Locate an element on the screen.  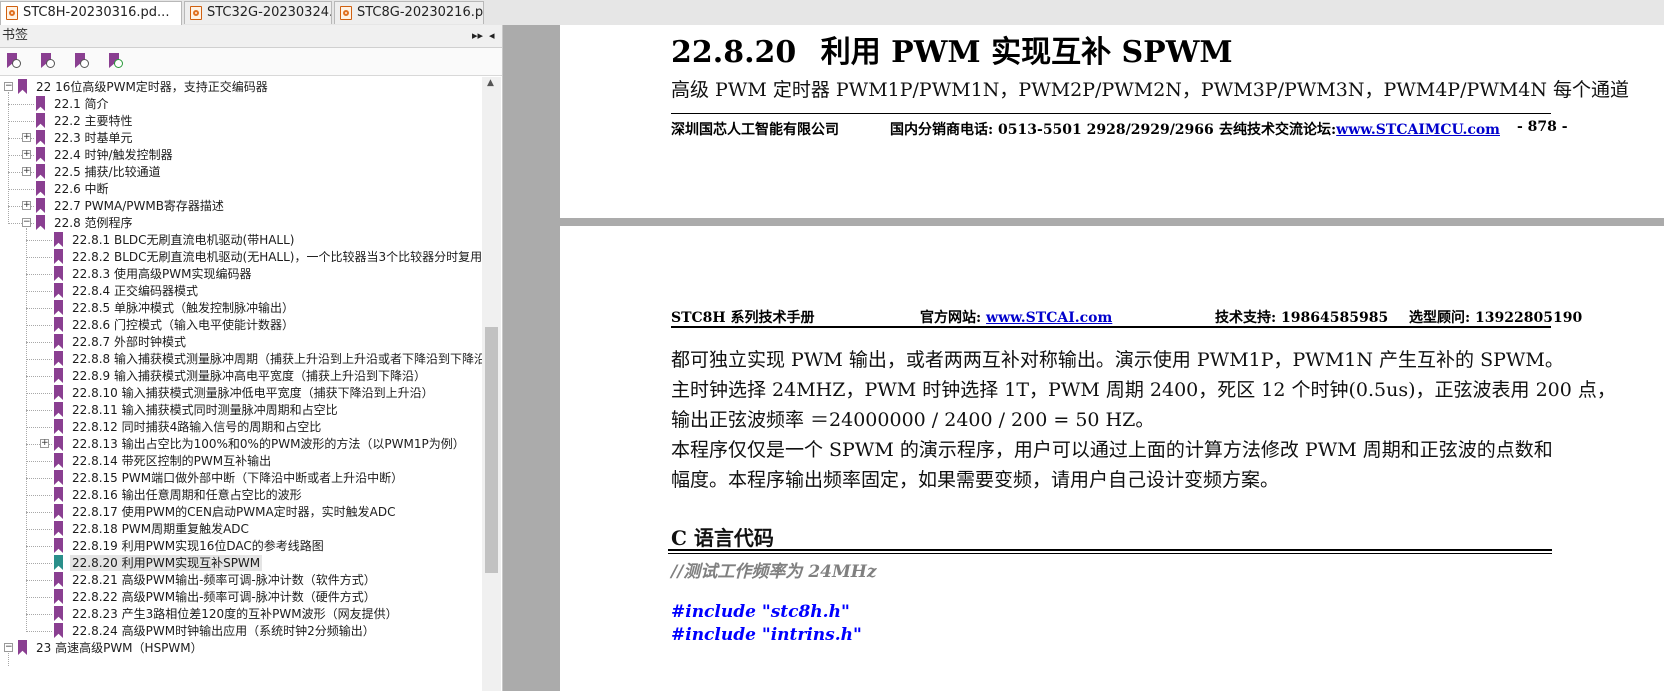
website-link: www.STCAI.com is located at coordinates (1049, 318).